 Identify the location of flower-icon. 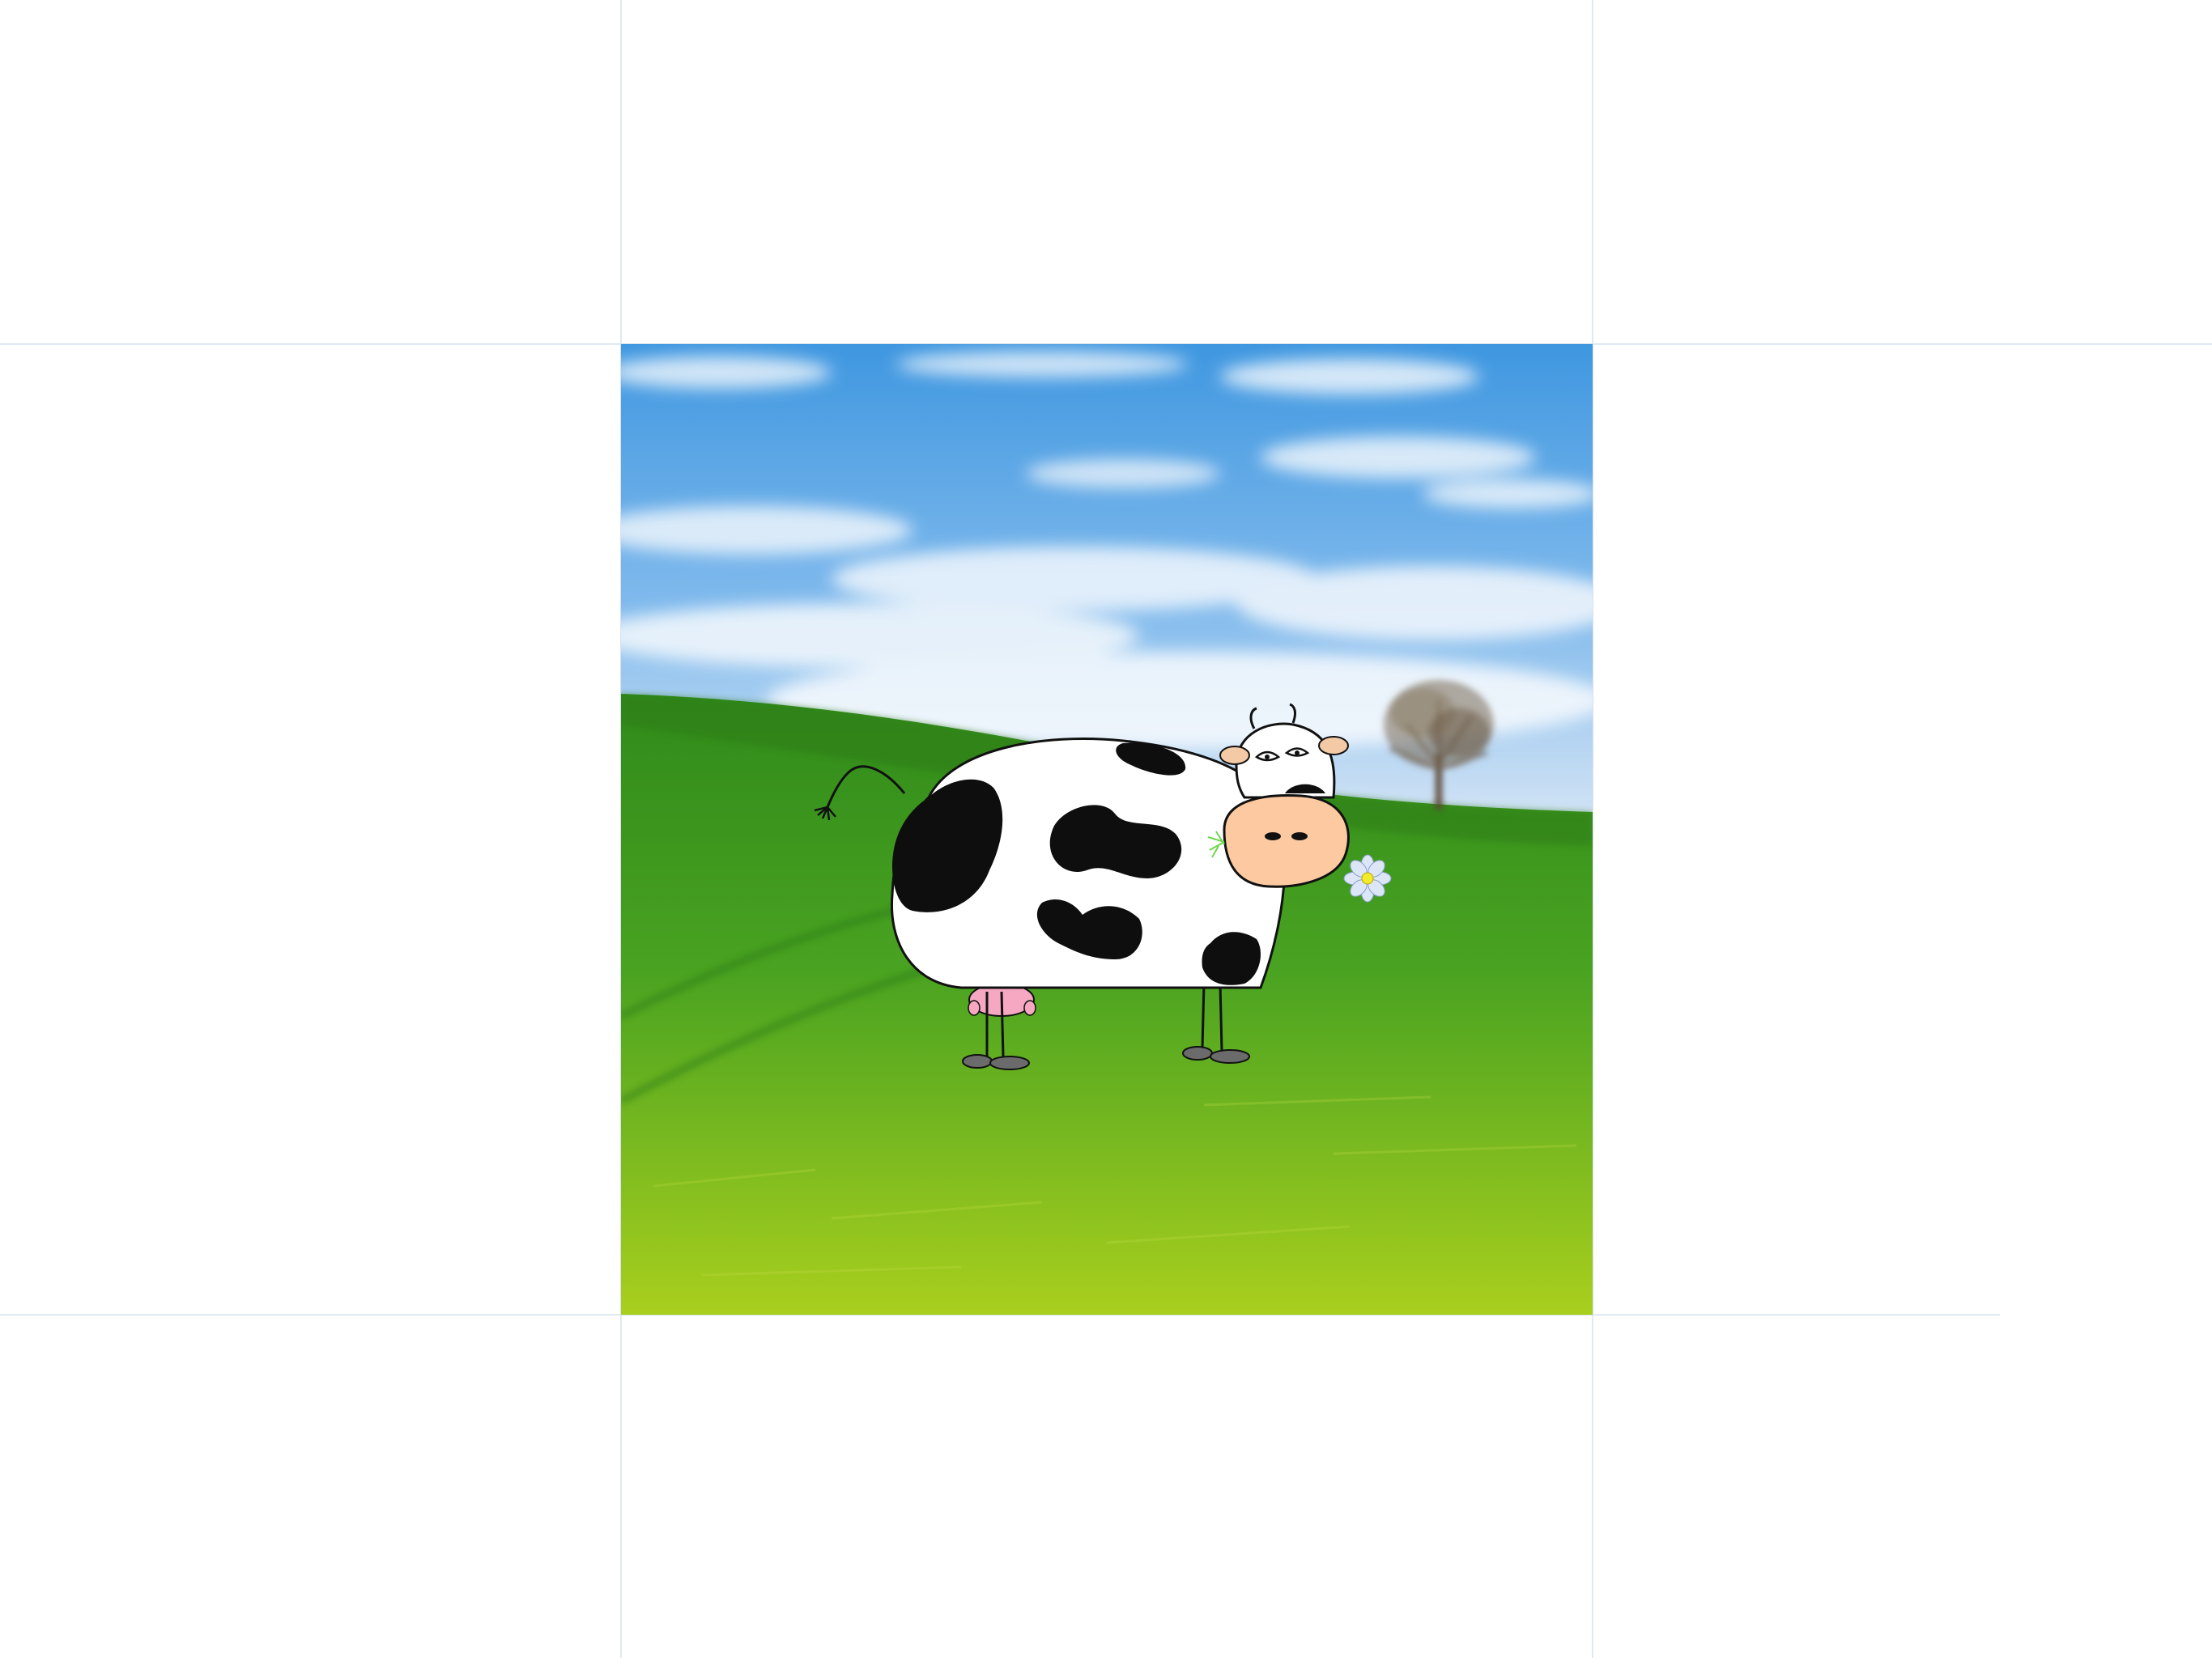
(1368, 878).